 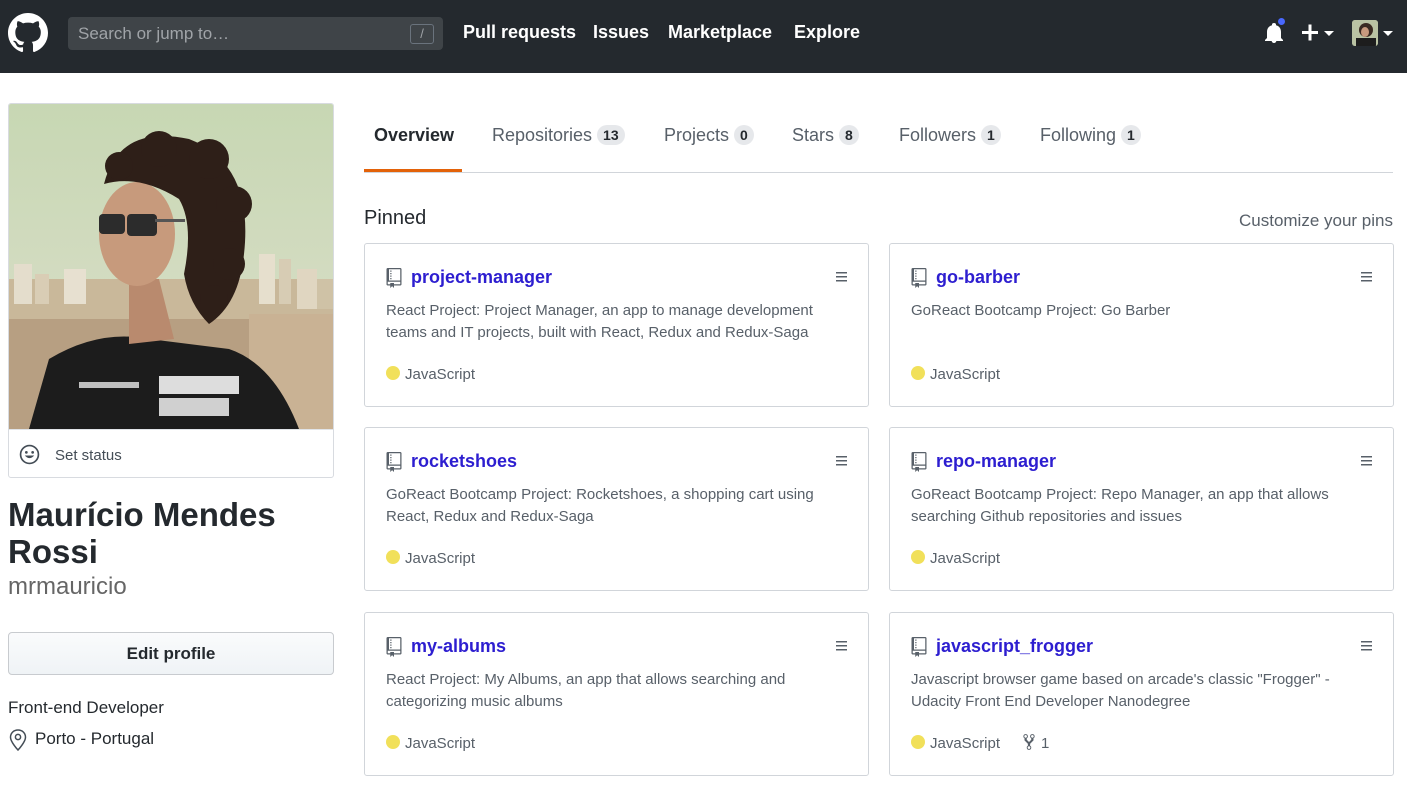 What do you see at coordinates (458, 646) in the screenshot?
I see `repo-name-link: my-albums` at bounding box center [458, 646].